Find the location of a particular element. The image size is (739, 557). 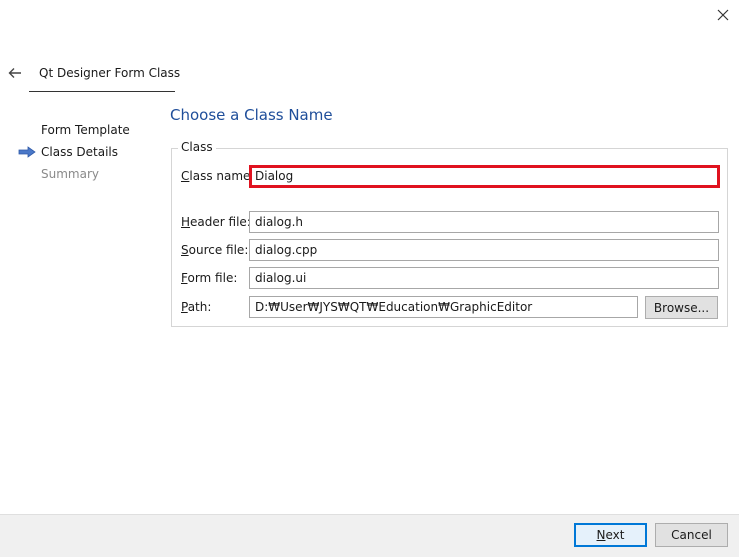

button-label: ext is located at coordinates (615, 535).